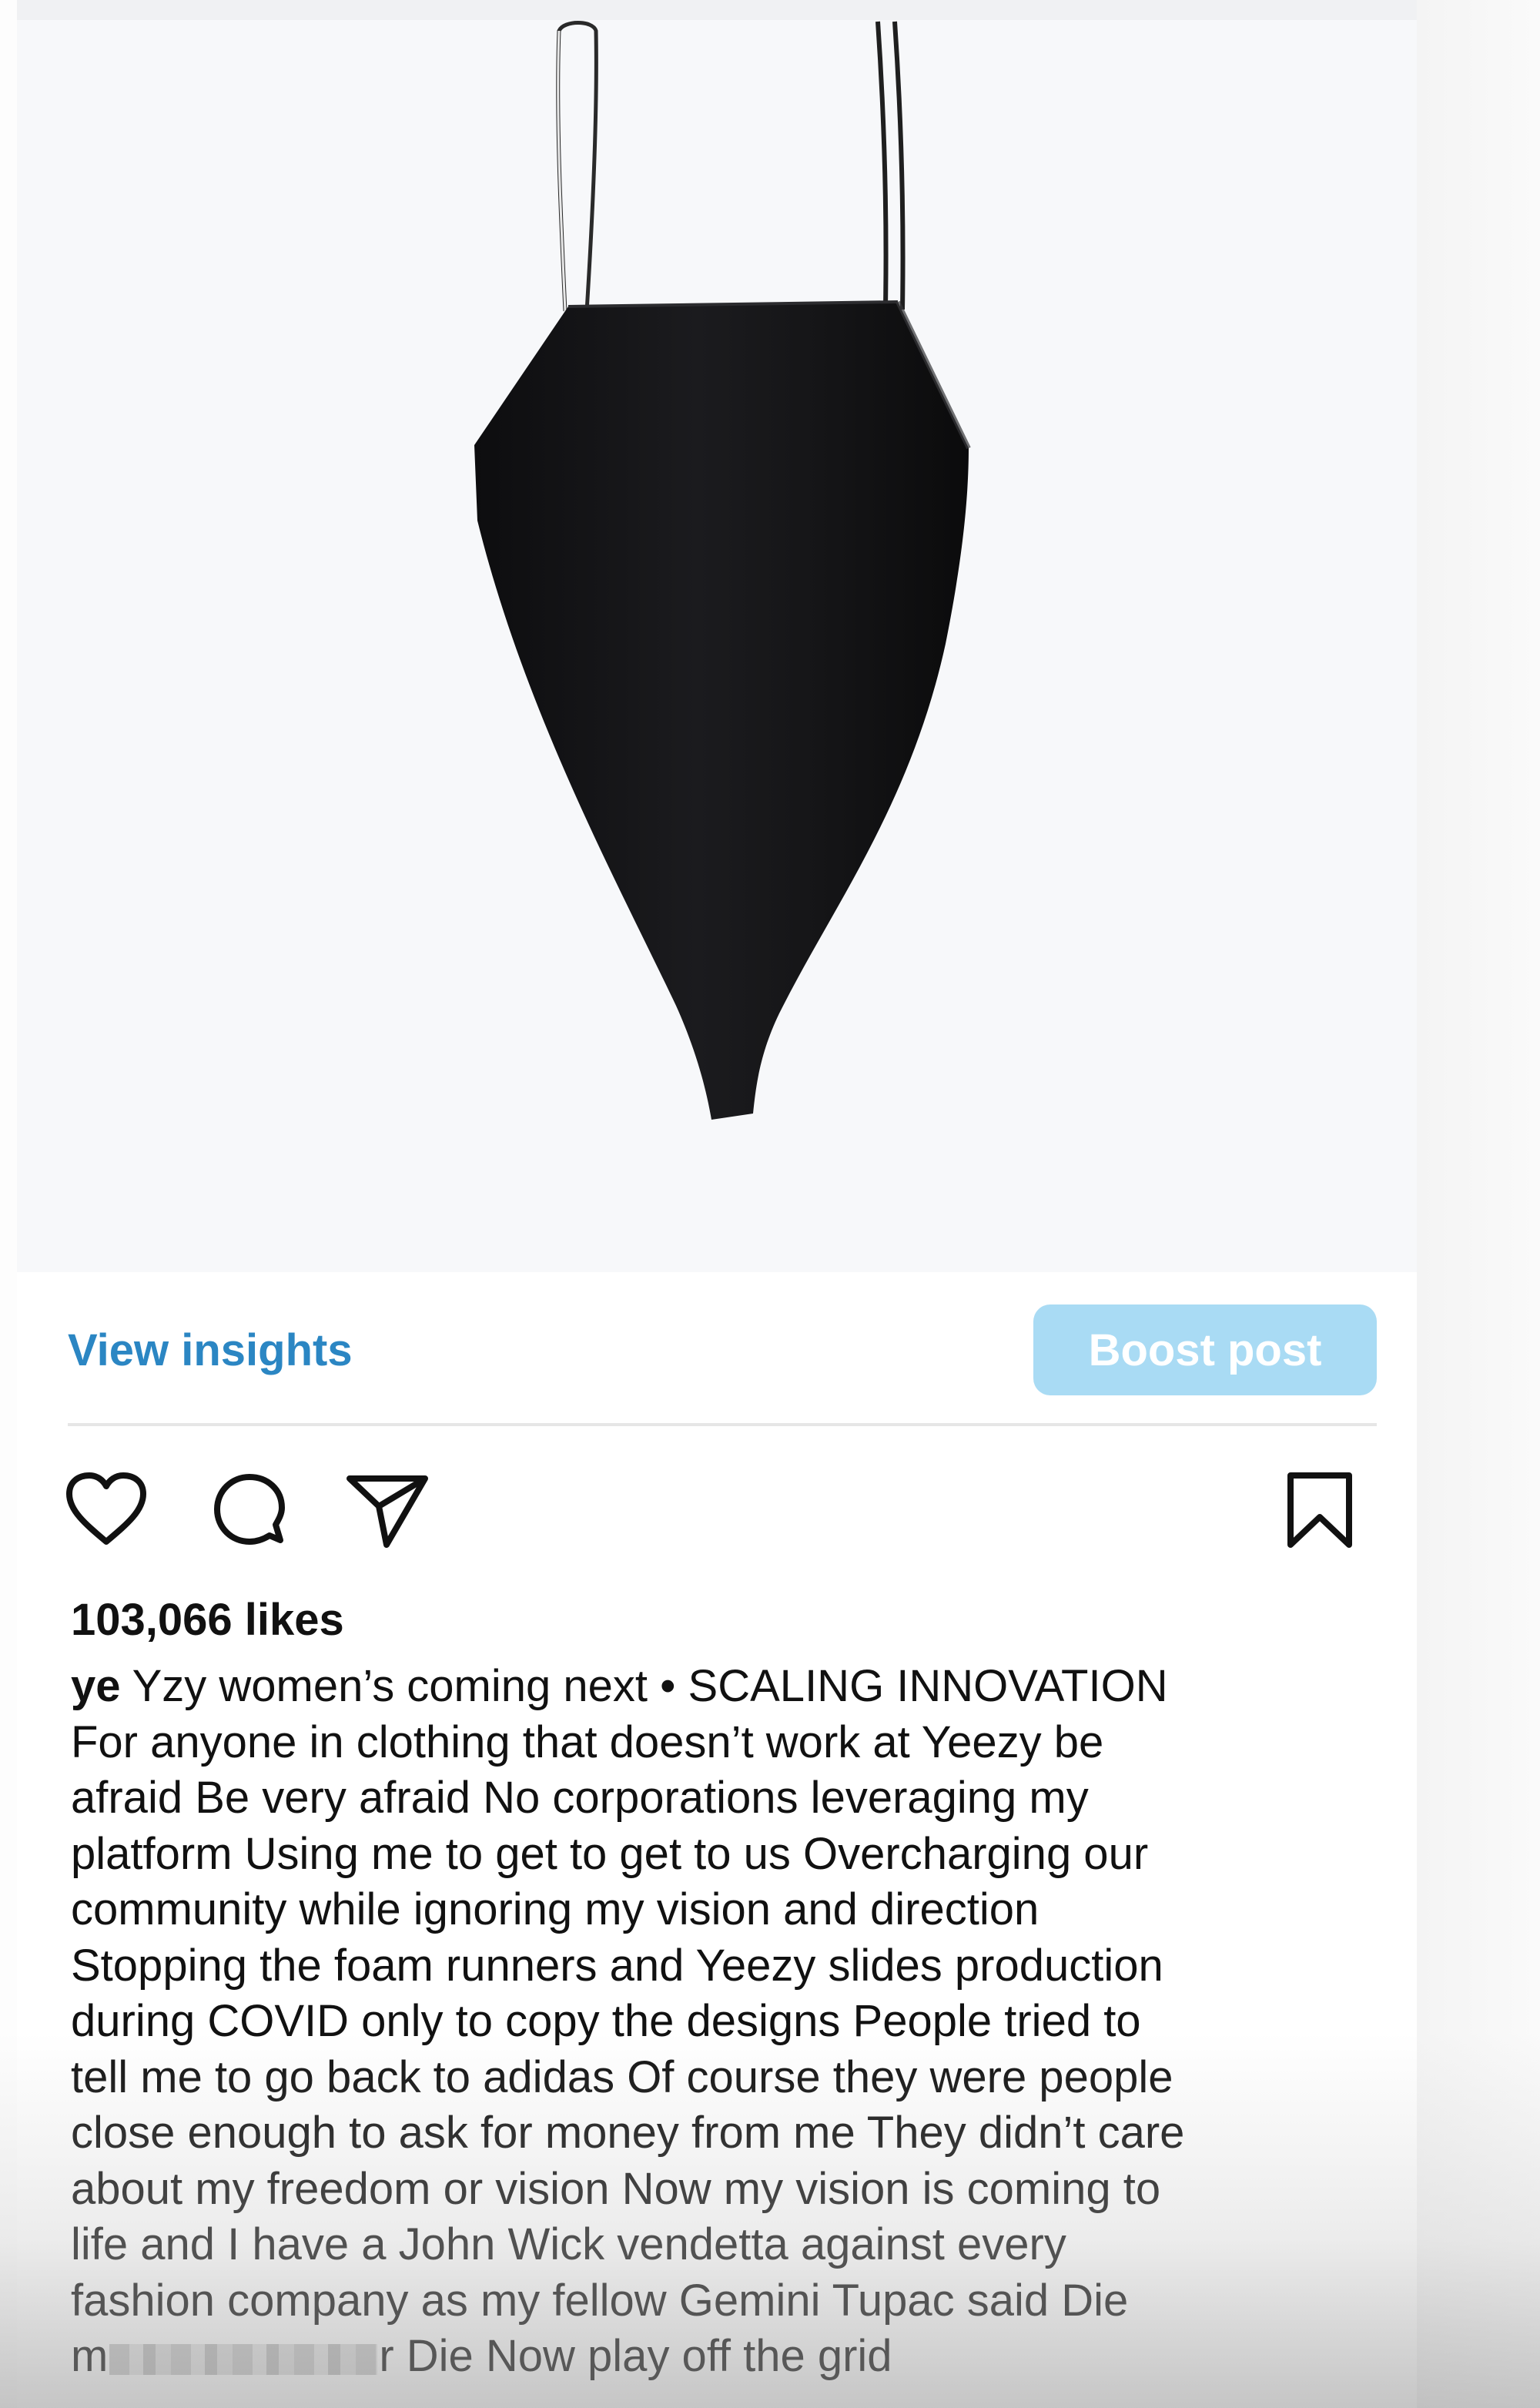 This screenshot has width=1540, height=2408. What do you see at coordinates (1320, 1511) in the screenshot?
I see `bookmark-icon` at bounding box center [1320, 1511].